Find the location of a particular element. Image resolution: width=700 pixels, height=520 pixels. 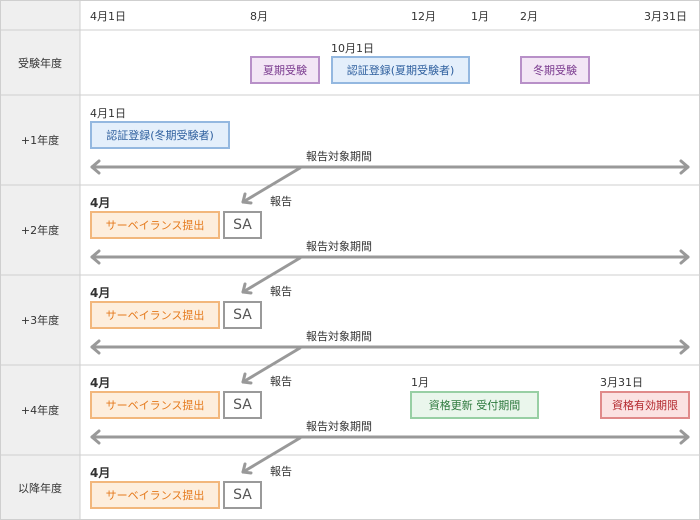

cert-summer-box: 認証登録(夏期受験者) is located at coordinates (400, 70).